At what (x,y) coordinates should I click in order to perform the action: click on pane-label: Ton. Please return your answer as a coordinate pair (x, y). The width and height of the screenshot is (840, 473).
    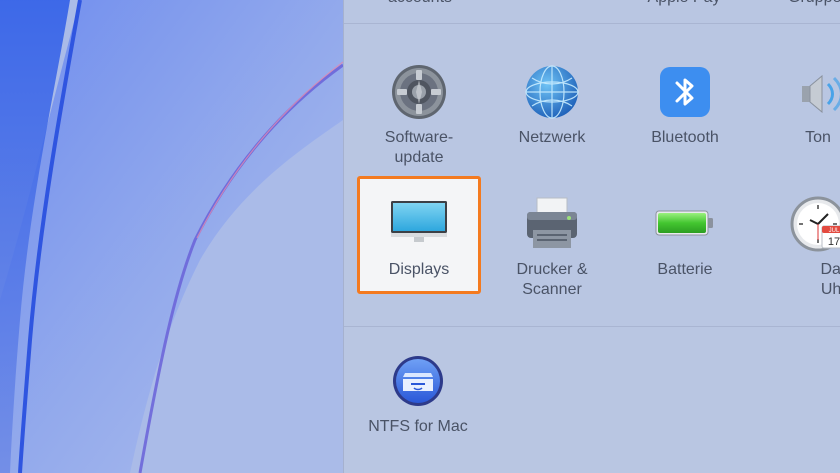
    Looking at the image, I should click on (818, 137).